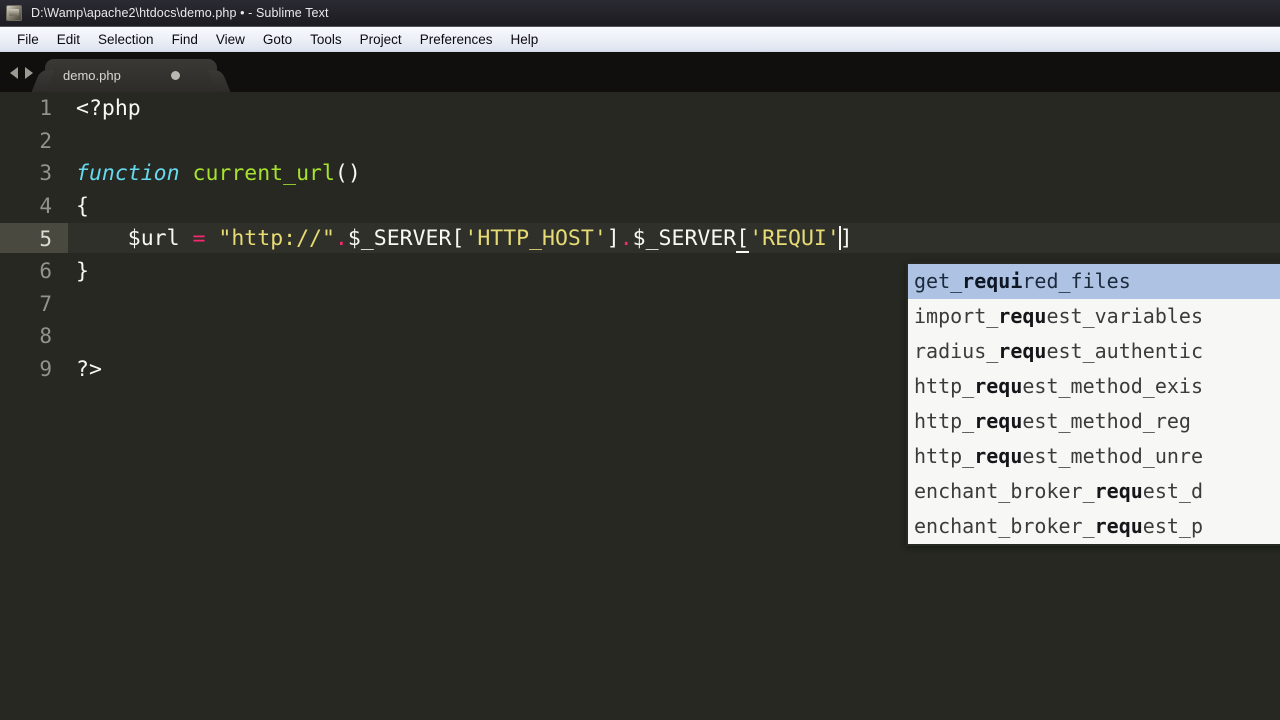 The height and width of the screenshot is (720, 1280). I want to click on autocomplete-item: http_request_method_exis, so click(1094, 386).